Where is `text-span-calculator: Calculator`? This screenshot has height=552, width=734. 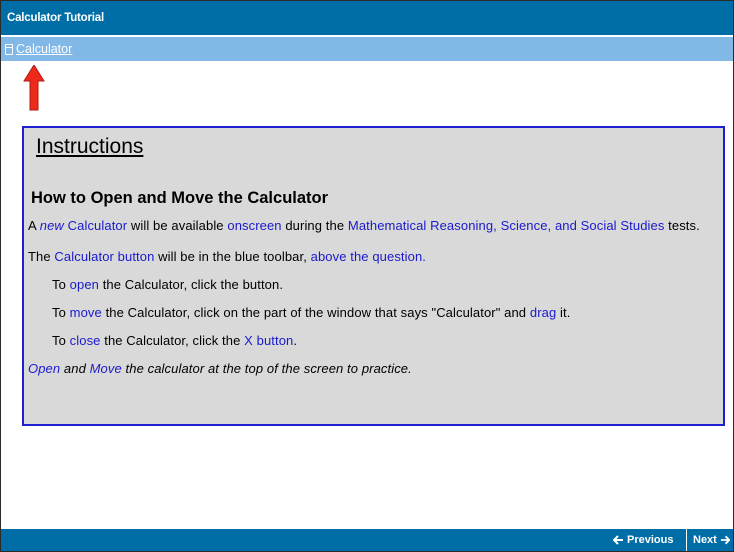
text-span-calculator: Calculator is located at coordinates (97, 225).